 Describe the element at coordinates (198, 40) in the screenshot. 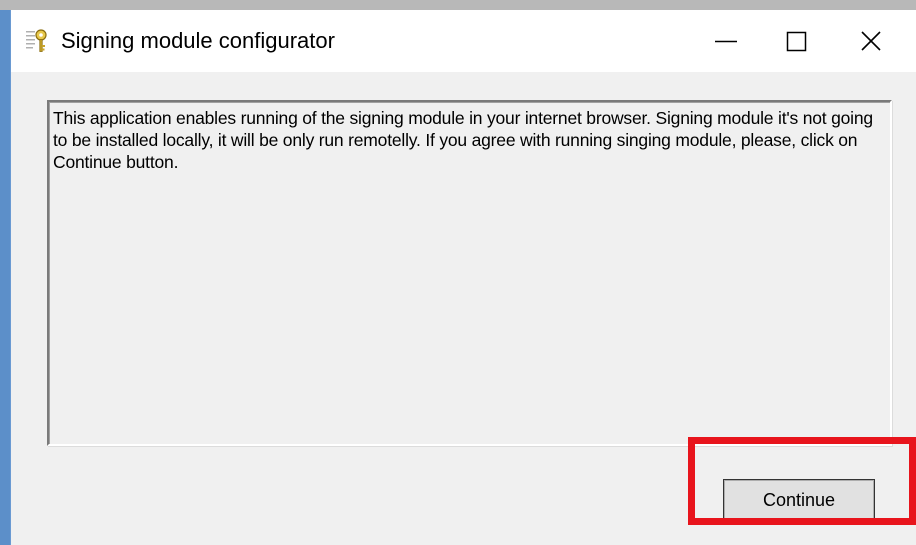

I see `window-title: Signing module configurator` at that location.